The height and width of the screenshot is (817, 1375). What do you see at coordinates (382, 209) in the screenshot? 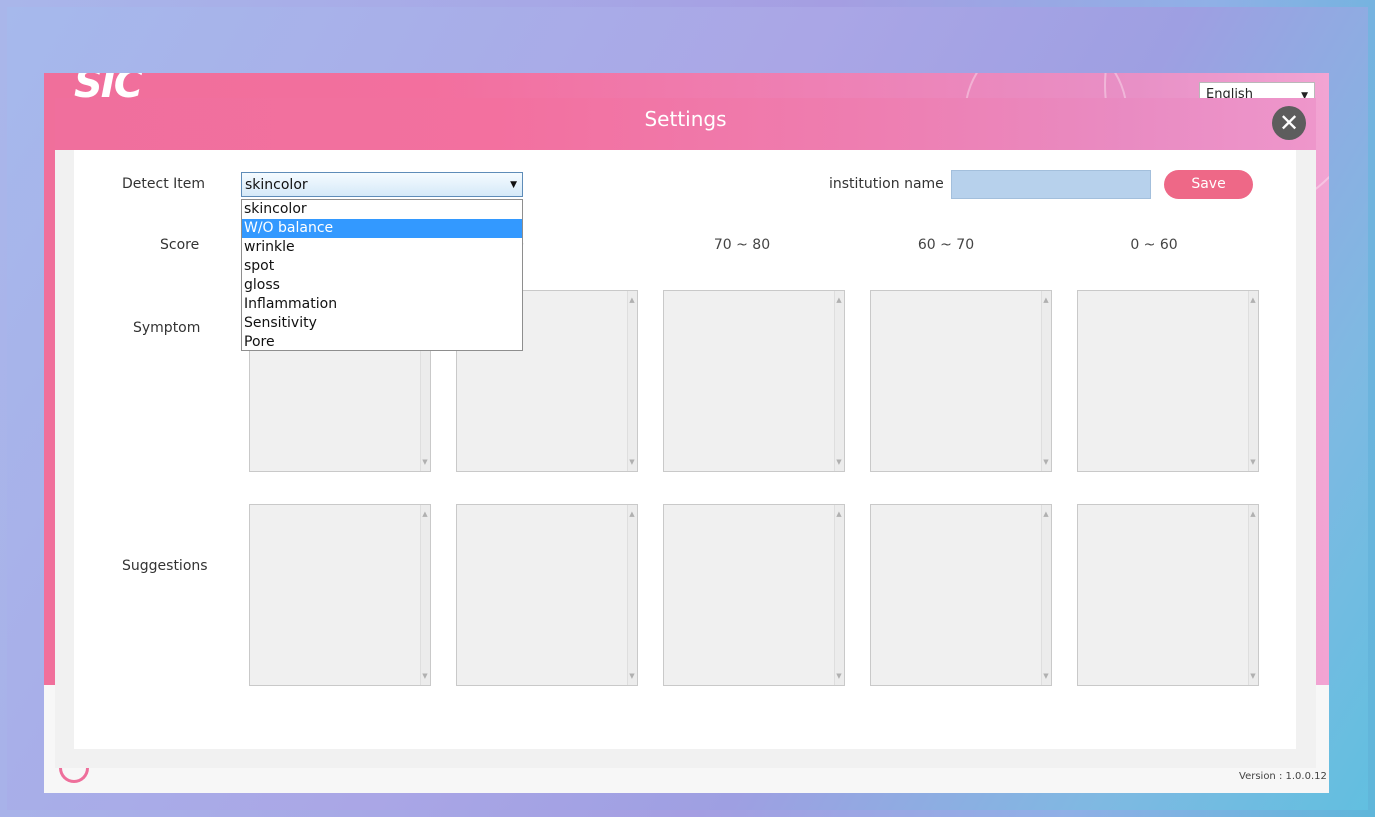
I see `dropdown-option-skincolor: skincolor` at bounding box center [382, 209].